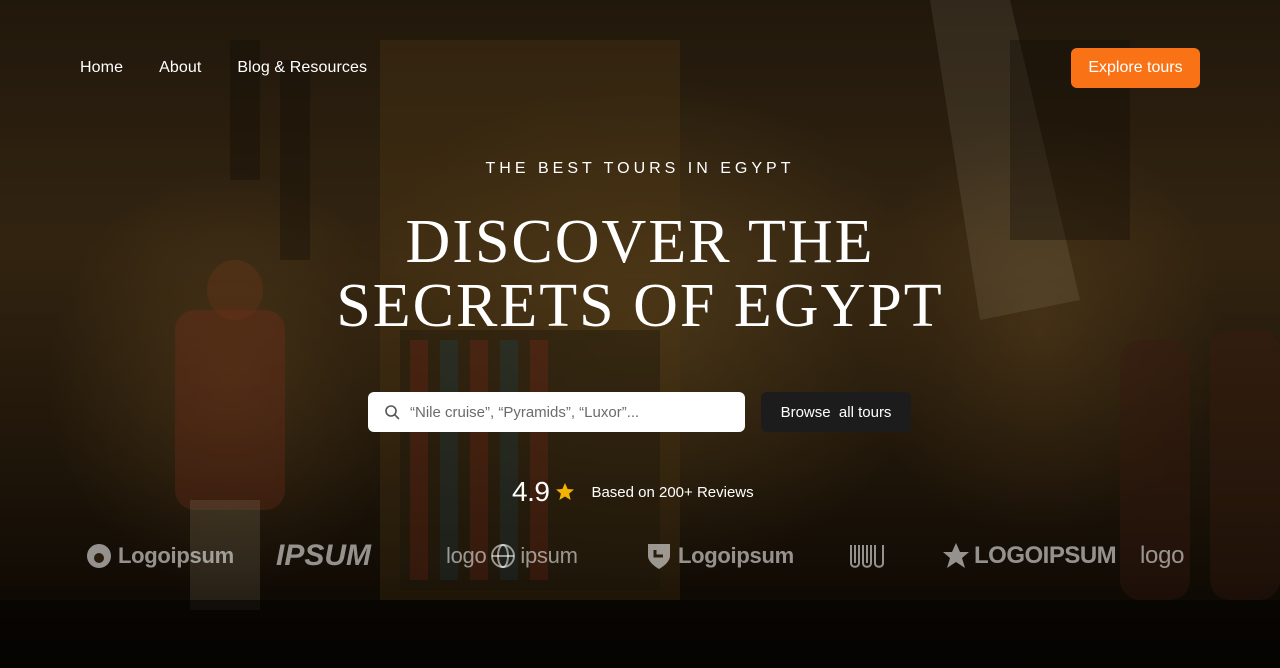  I want to click on search-input, so click(576, 412).